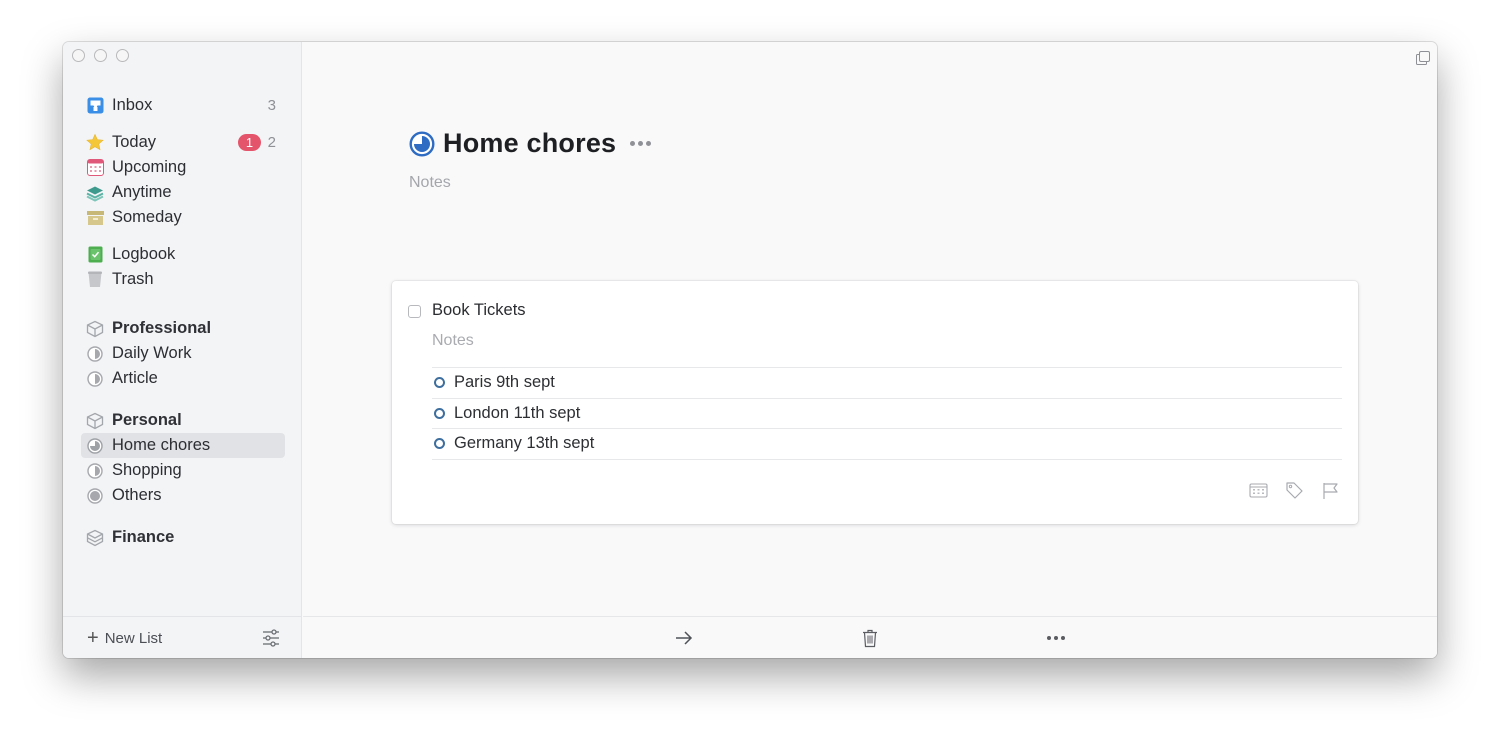  What do you see at coordinates (182, 637) in the screenshot?
I see `sidebar-footer: + New List` at bounding box center [182, 637].